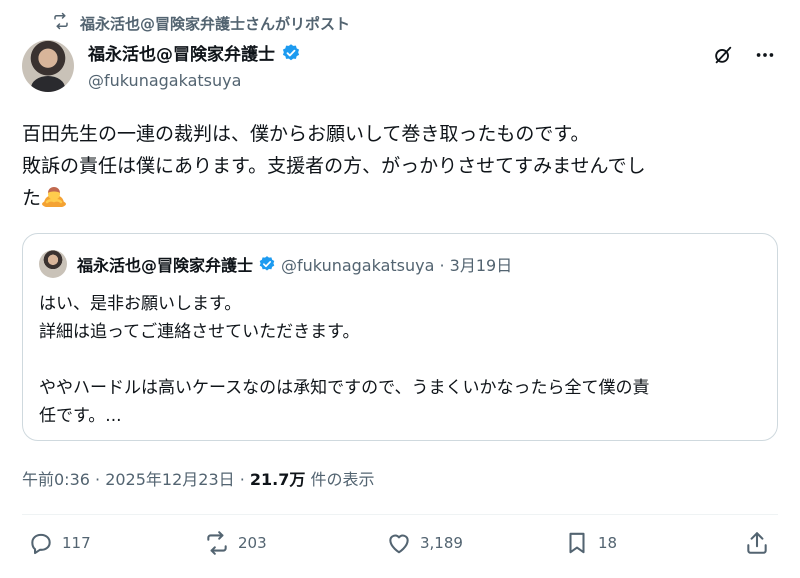 Image resolution: width=800 pixels, height=578 pixels. Describe the element at coordinates (181, 52) in the screenshot. I see `author-name: 福永活也@冒険家弁護士` at that location.